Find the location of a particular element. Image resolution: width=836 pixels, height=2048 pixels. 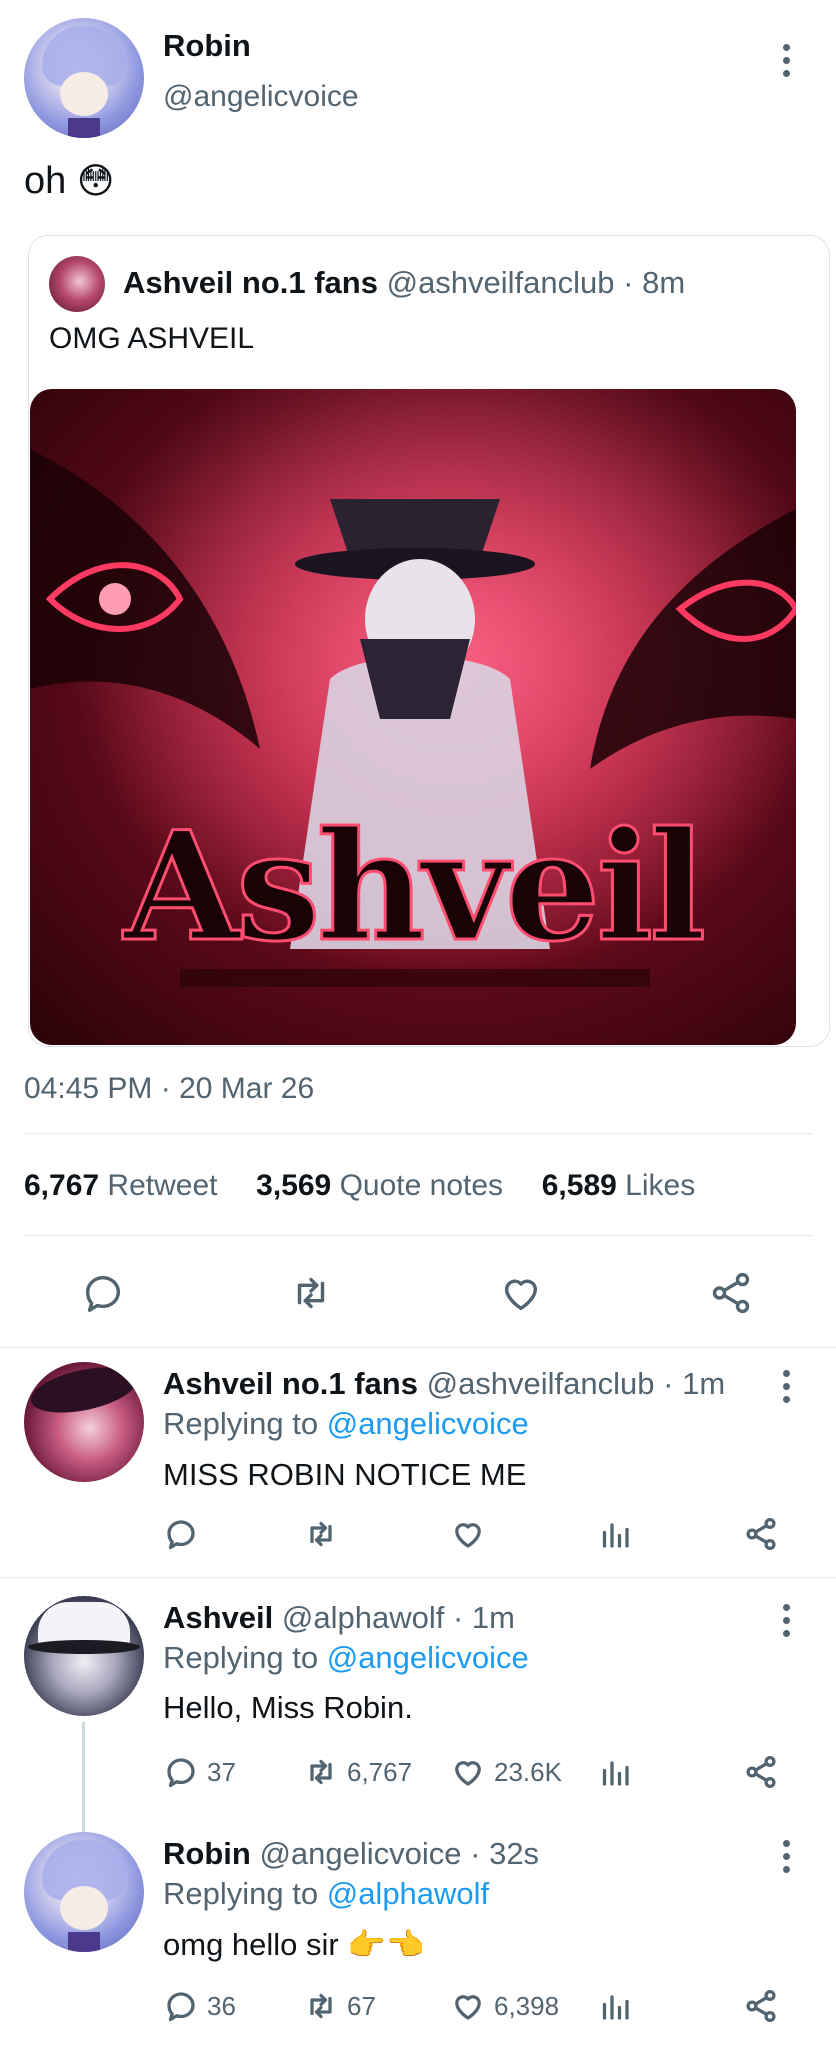

reply-author-handle: @angelicvoice is located at coordinates (360, 1853).